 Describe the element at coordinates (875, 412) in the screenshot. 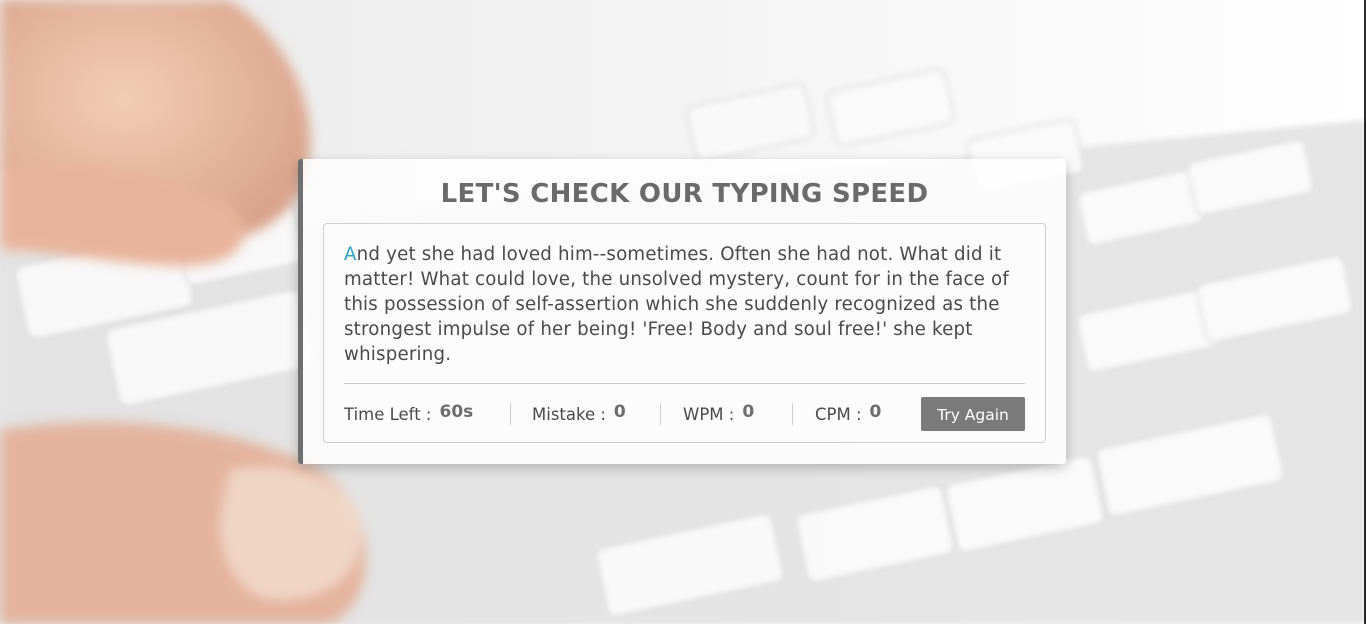

I see `cpm-value: 0` at that location.